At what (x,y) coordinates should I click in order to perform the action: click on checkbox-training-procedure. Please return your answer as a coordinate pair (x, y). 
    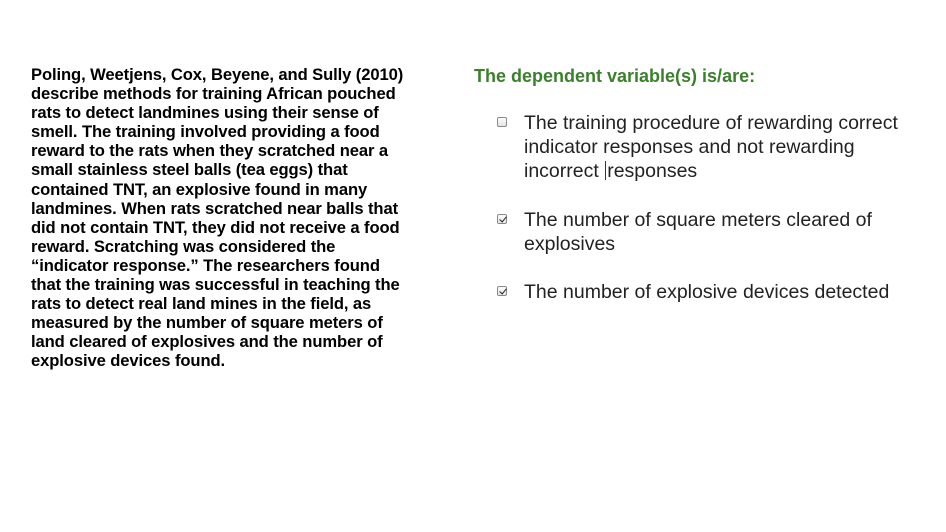
    Looking at the image, I should click on (502, 122).